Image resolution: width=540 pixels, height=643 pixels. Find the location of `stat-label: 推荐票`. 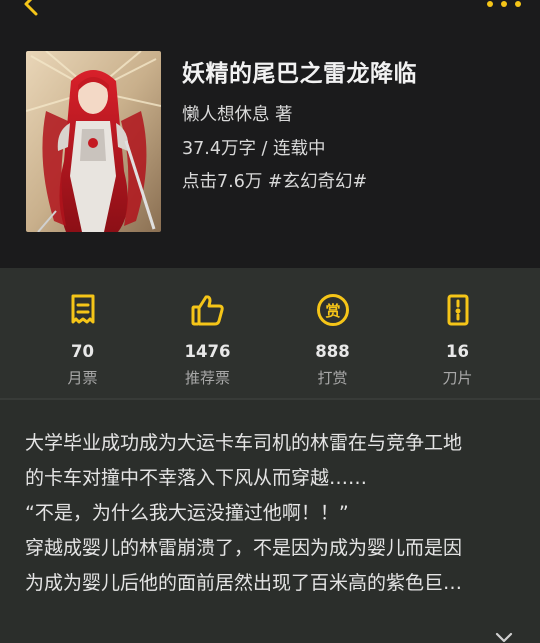

stat-label: 推荐票 is located at coordinates (207, 378).